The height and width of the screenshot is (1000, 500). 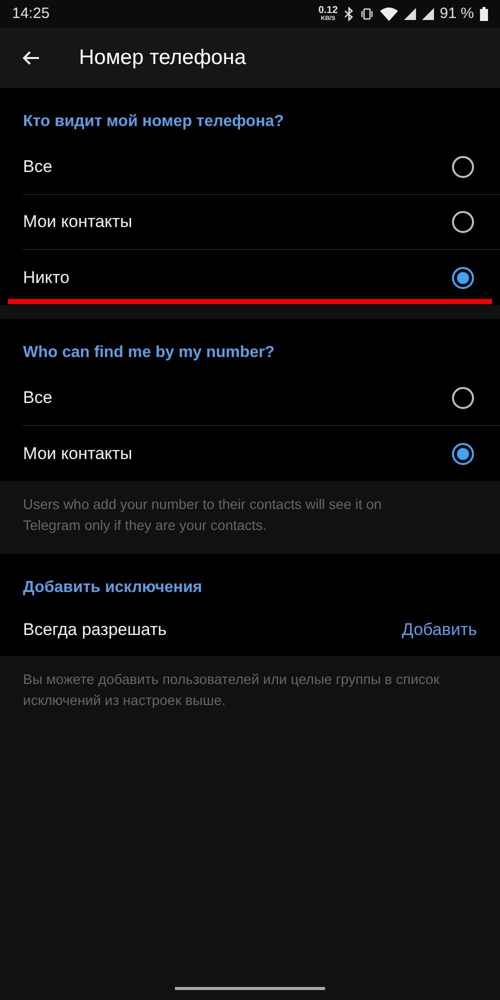 What do you see at coordinates (149, 353) in the screenshot?
I see `section-header: Who can find me by my number?` at bounding box center [149, 353].